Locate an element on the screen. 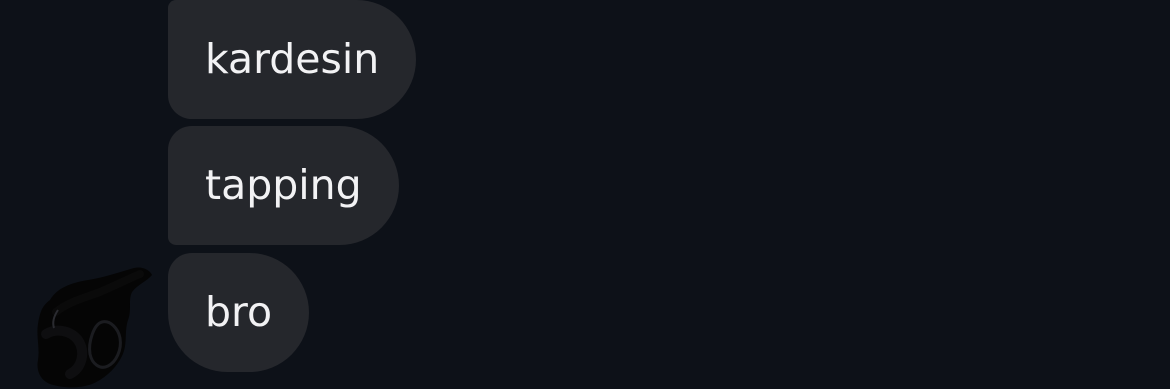  message-text: bro is located at coordinates (239, 312).